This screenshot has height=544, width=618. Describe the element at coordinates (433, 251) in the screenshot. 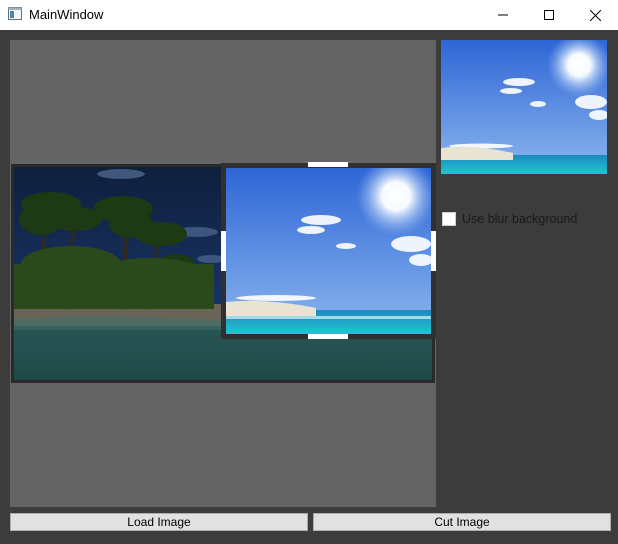

I see `crop-handle-right` at that location.